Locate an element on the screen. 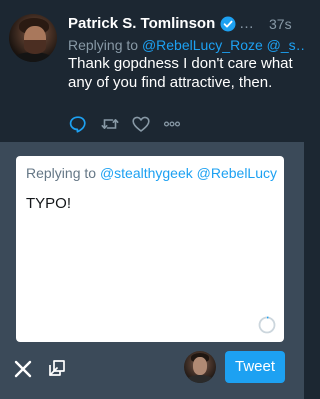 The image size is (320, 399). expand-icon is located at coordinates (57, 368).